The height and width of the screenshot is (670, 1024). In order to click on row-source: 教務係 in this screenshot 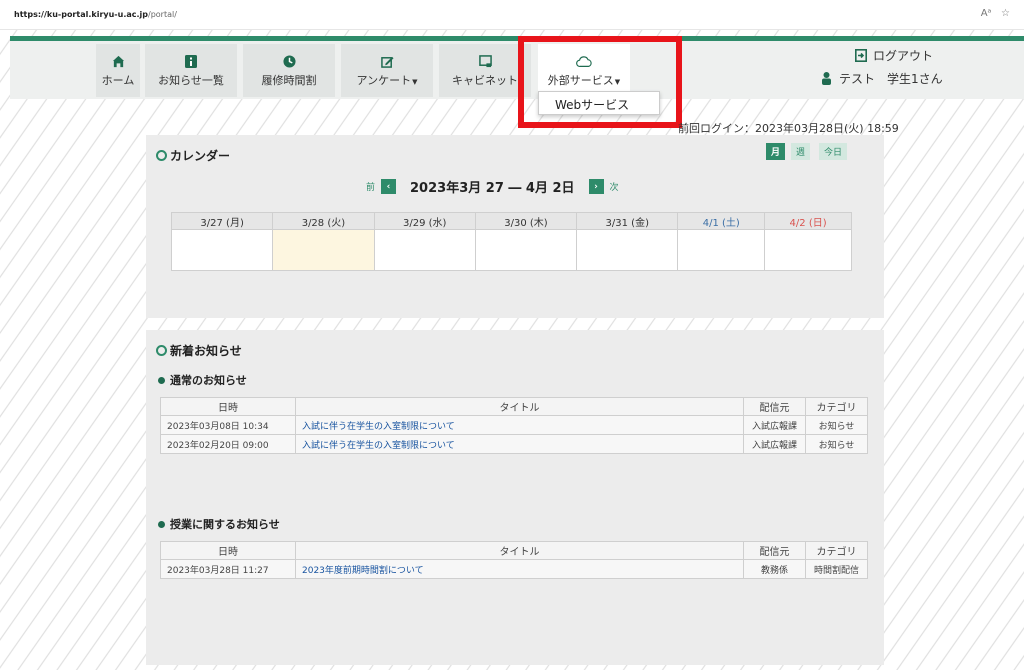, I will do `click(774, 569)`.